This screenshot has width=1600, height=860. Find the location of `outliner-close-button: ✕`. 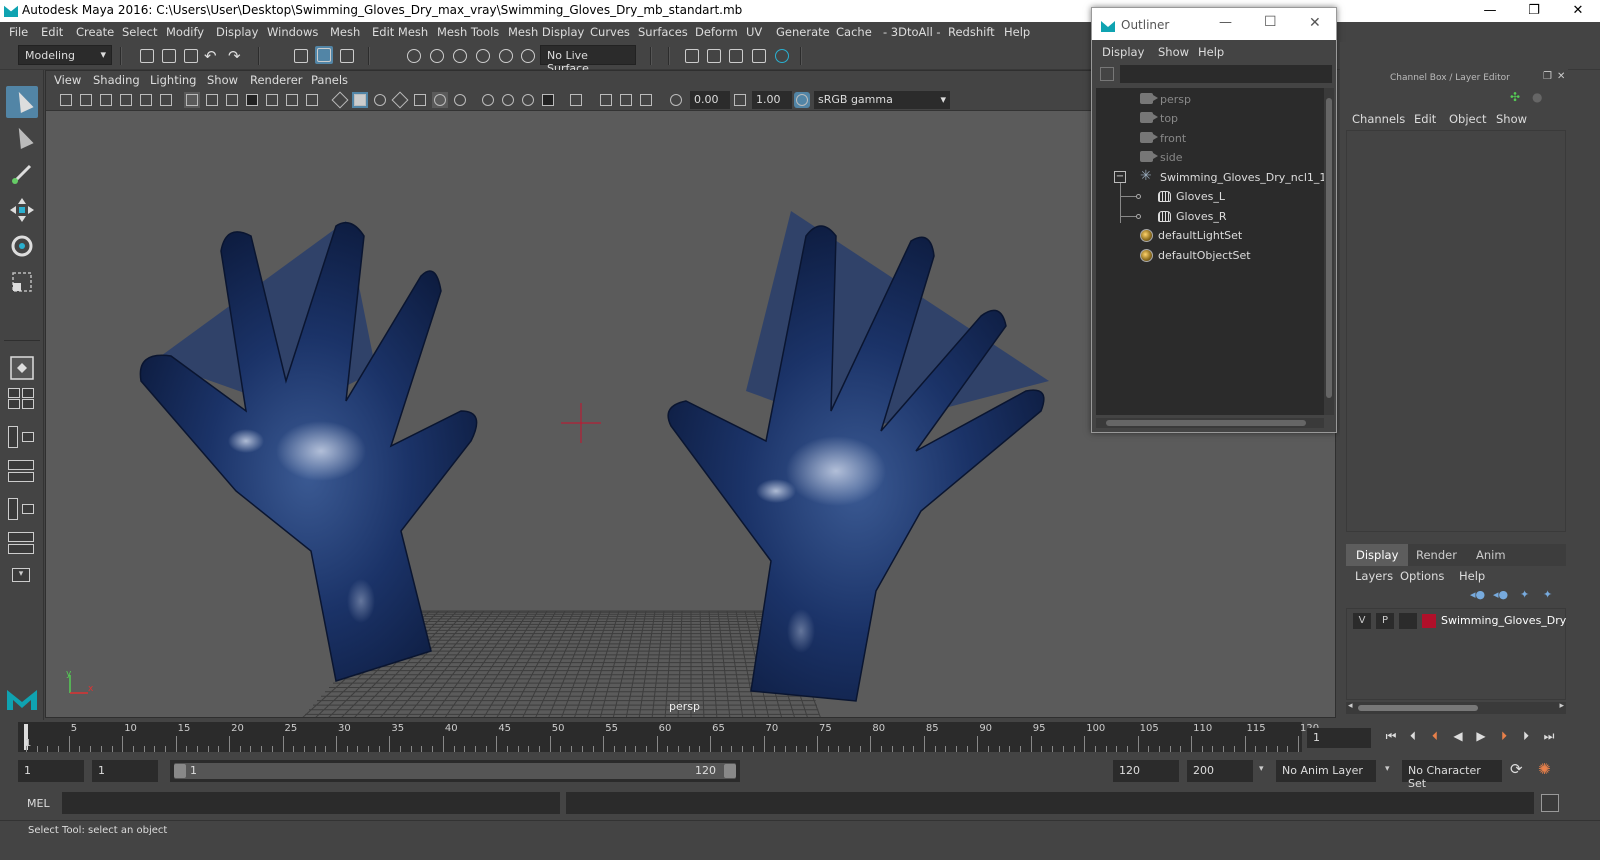

outliner-close-button: ✕ is located at coordinates (1315, 23).